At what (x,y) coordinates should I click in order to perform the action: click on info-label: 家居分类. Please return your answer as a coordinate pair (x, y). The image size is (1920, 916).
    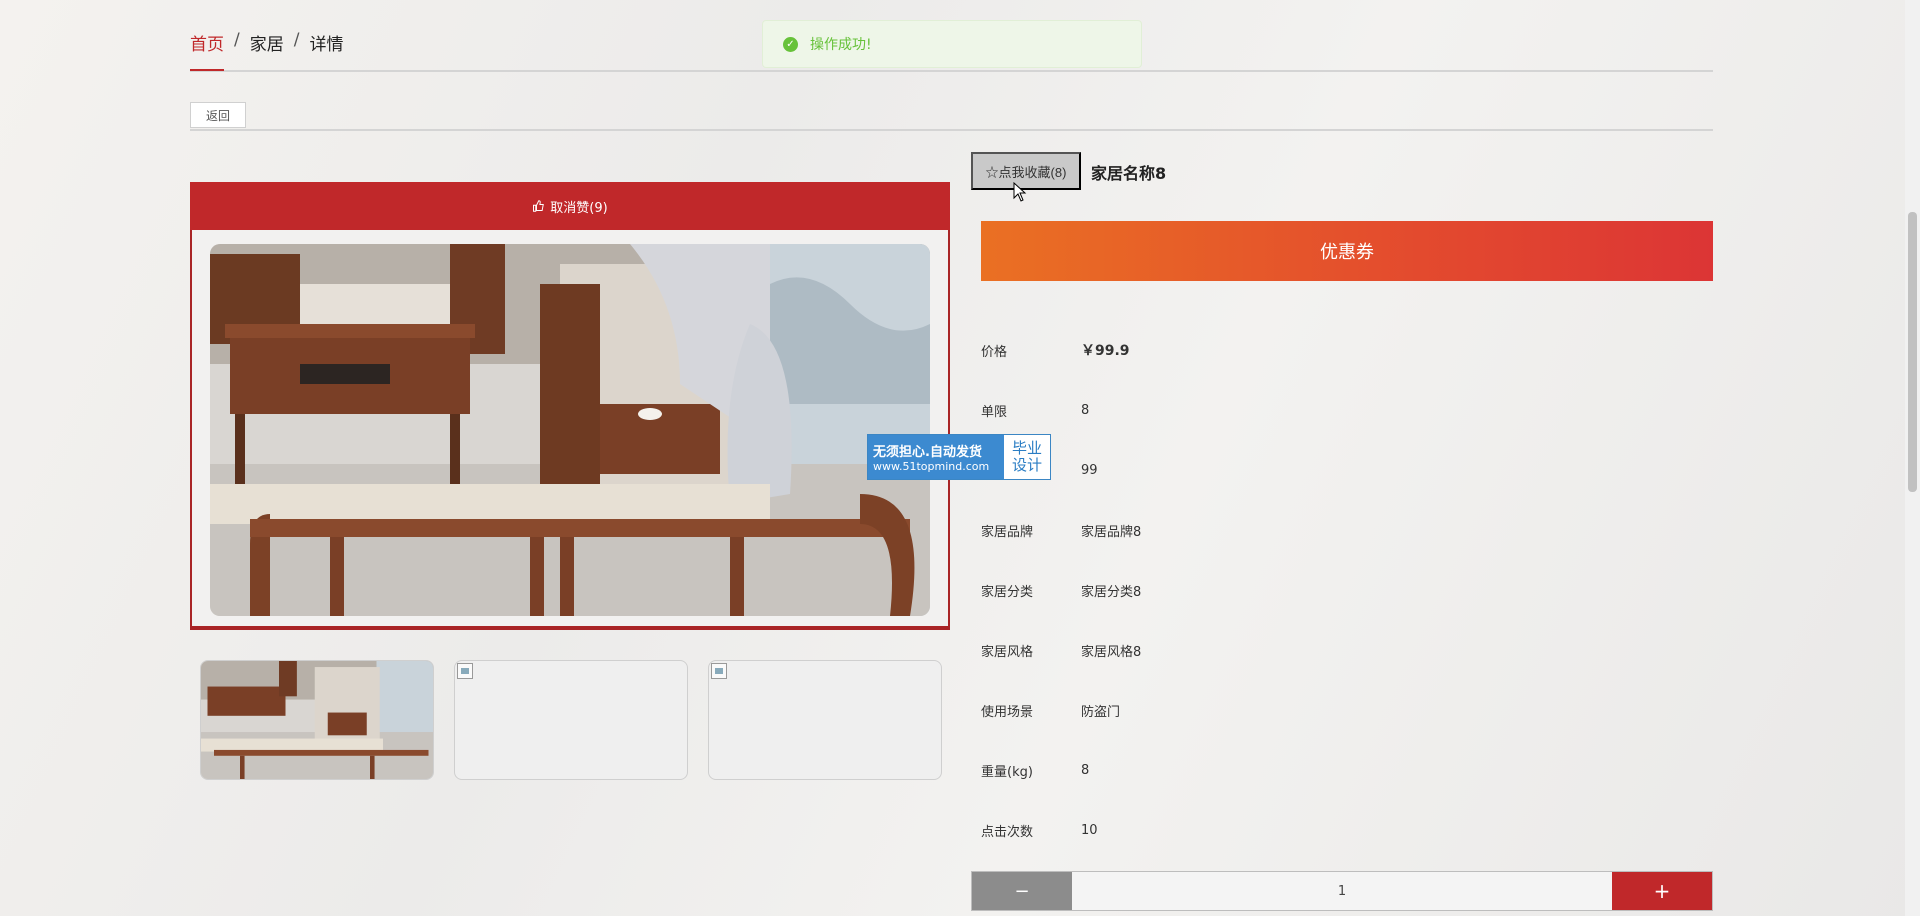
    Looking at the image, I should click on (1007, 592).